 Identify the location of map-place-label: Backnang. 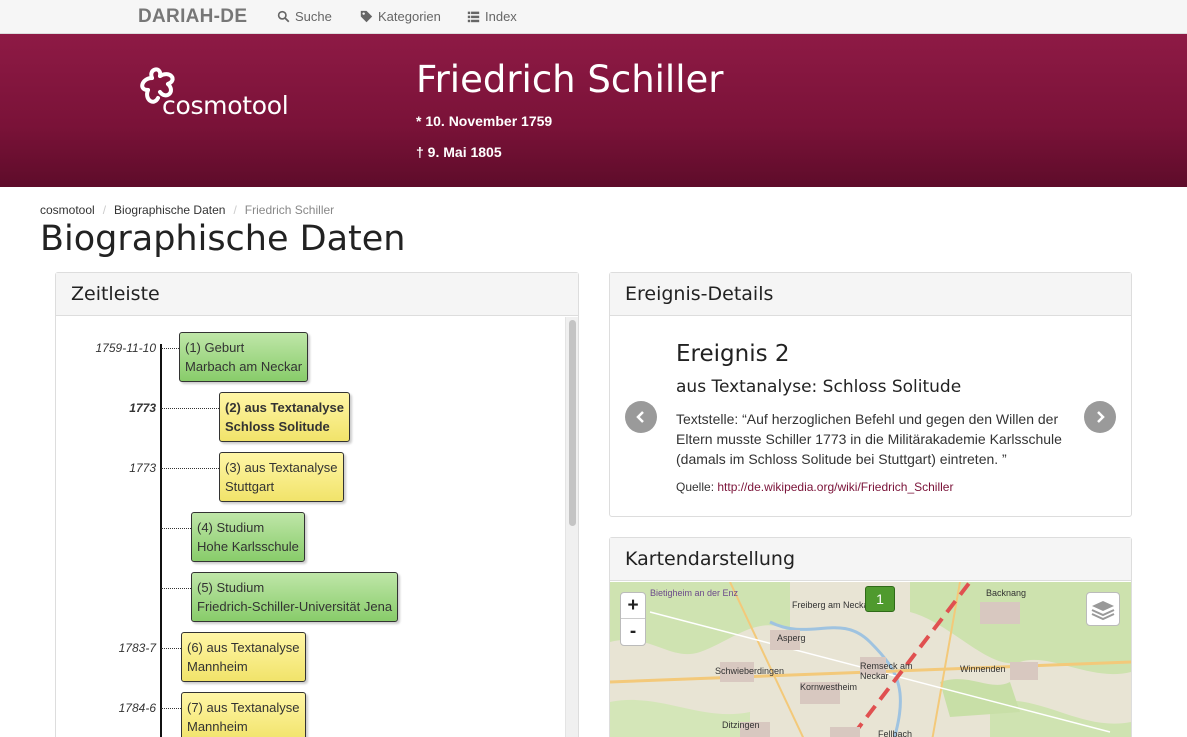
(1006, 593).